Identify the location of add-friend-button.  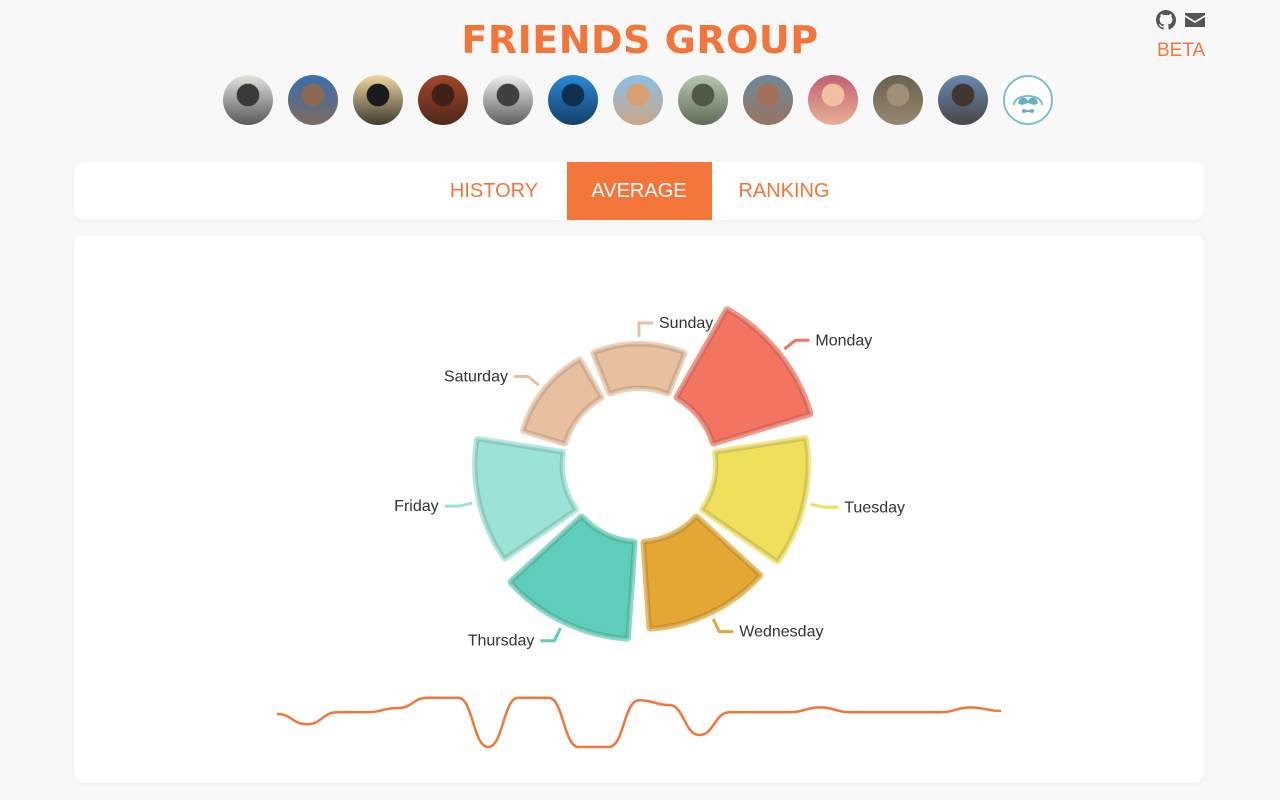
(1028, 100).